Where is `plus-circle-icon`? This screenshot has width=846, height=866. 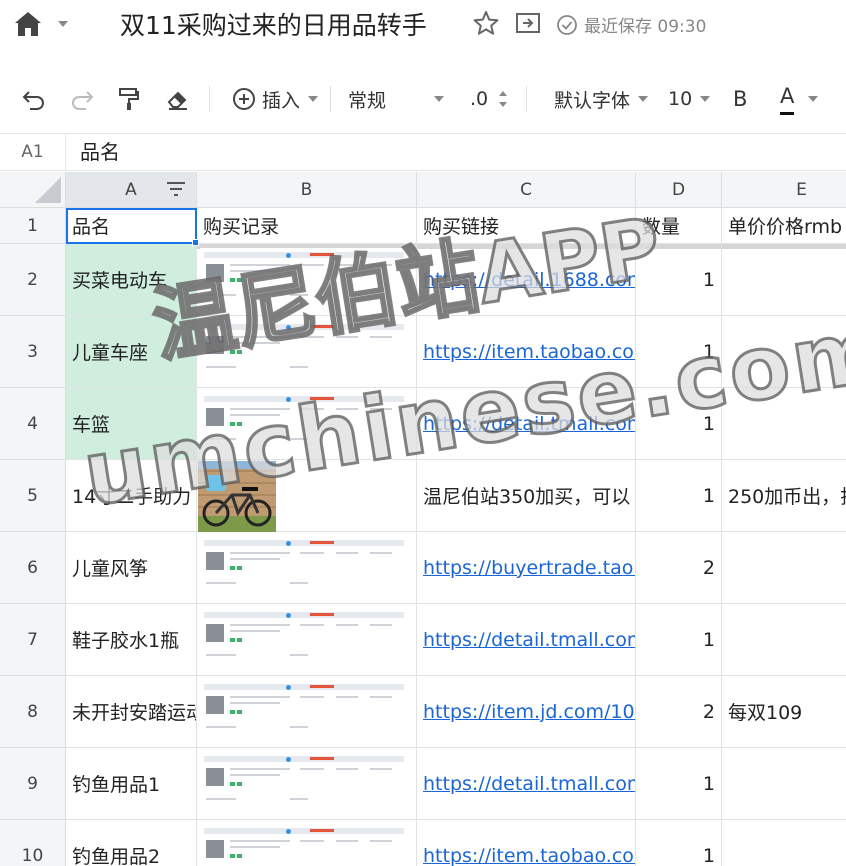 plus-circle-icon is located at coordinates (244, 99).